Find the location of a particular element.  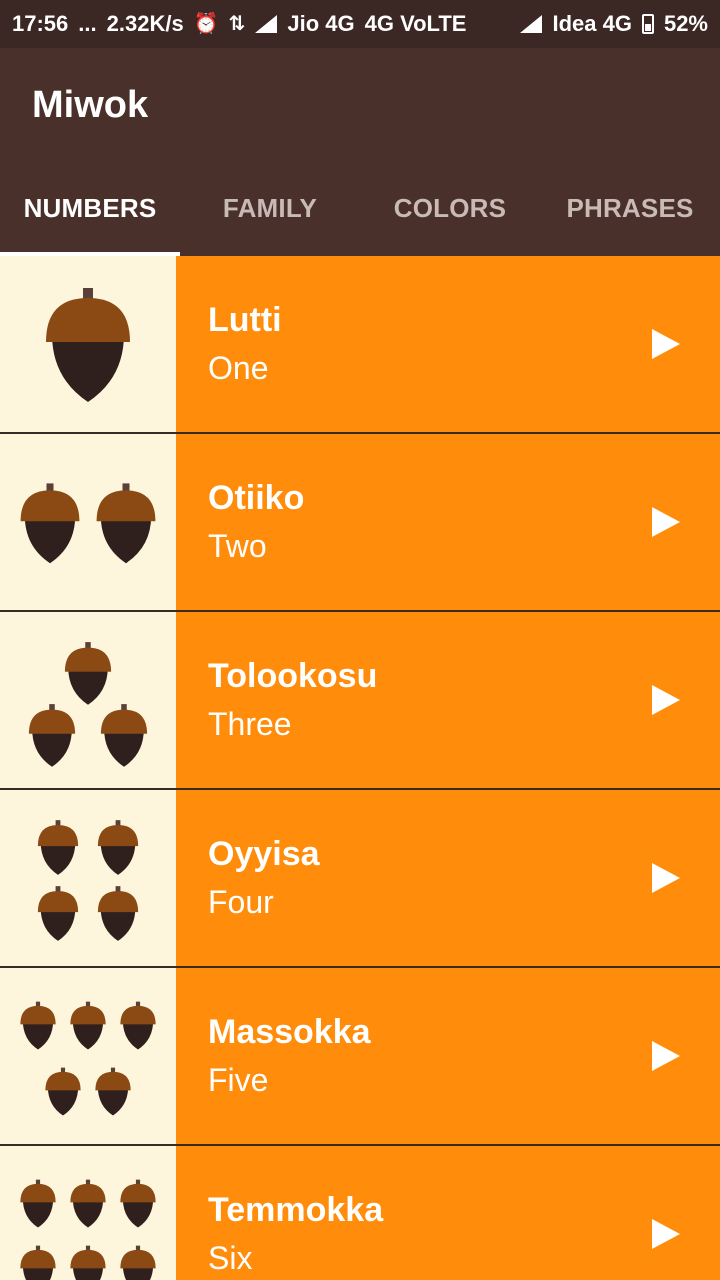

status-battery: 52% is located at coordinates (685, 23).